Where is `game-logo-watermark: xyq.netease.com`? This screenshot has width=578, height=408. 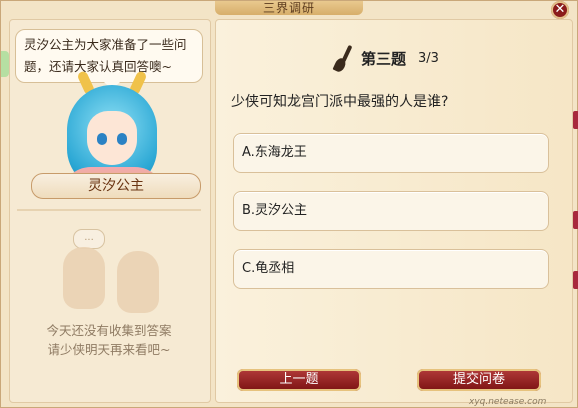 game-logo-watermark: xyq.netease.com is located at coordinates (501, 365).